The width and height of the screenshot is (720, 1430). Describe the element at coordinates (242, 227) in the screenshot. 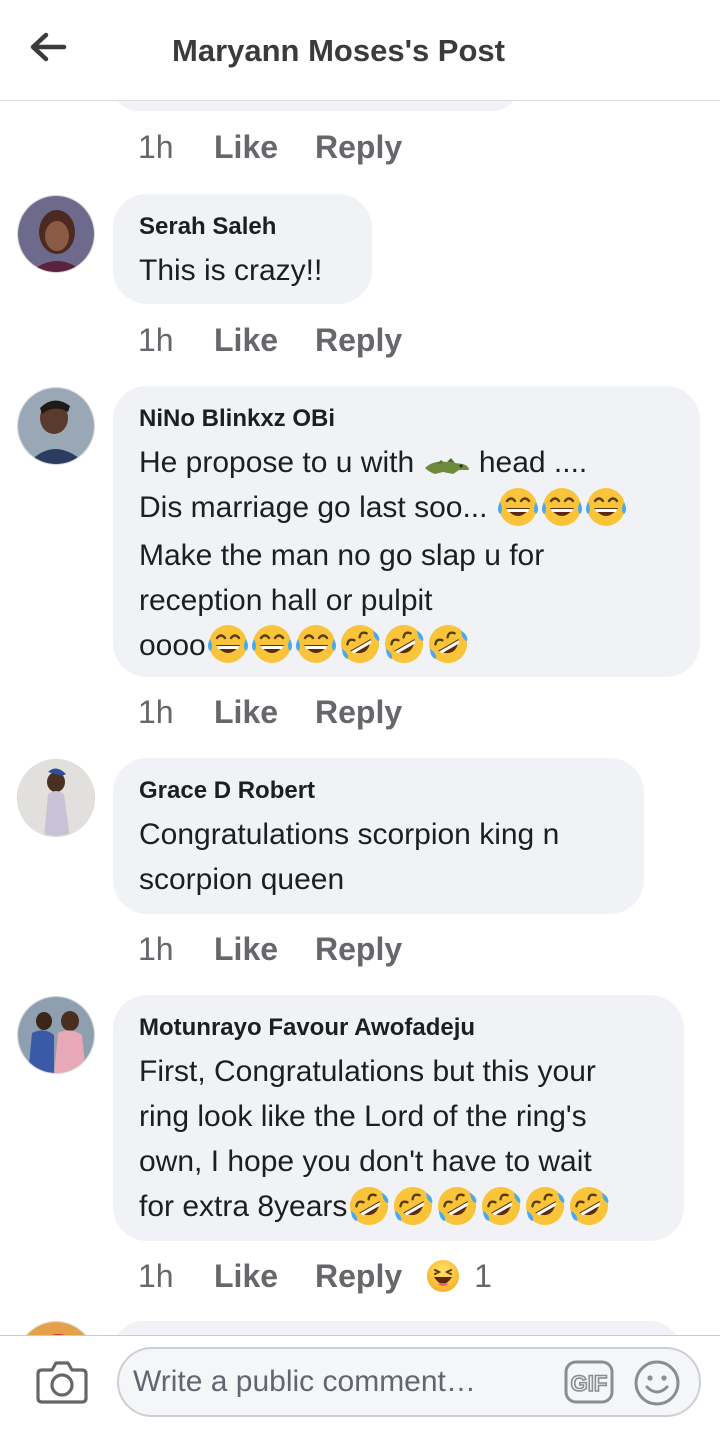

I see `comment-author: Serah Saleh` at that location.